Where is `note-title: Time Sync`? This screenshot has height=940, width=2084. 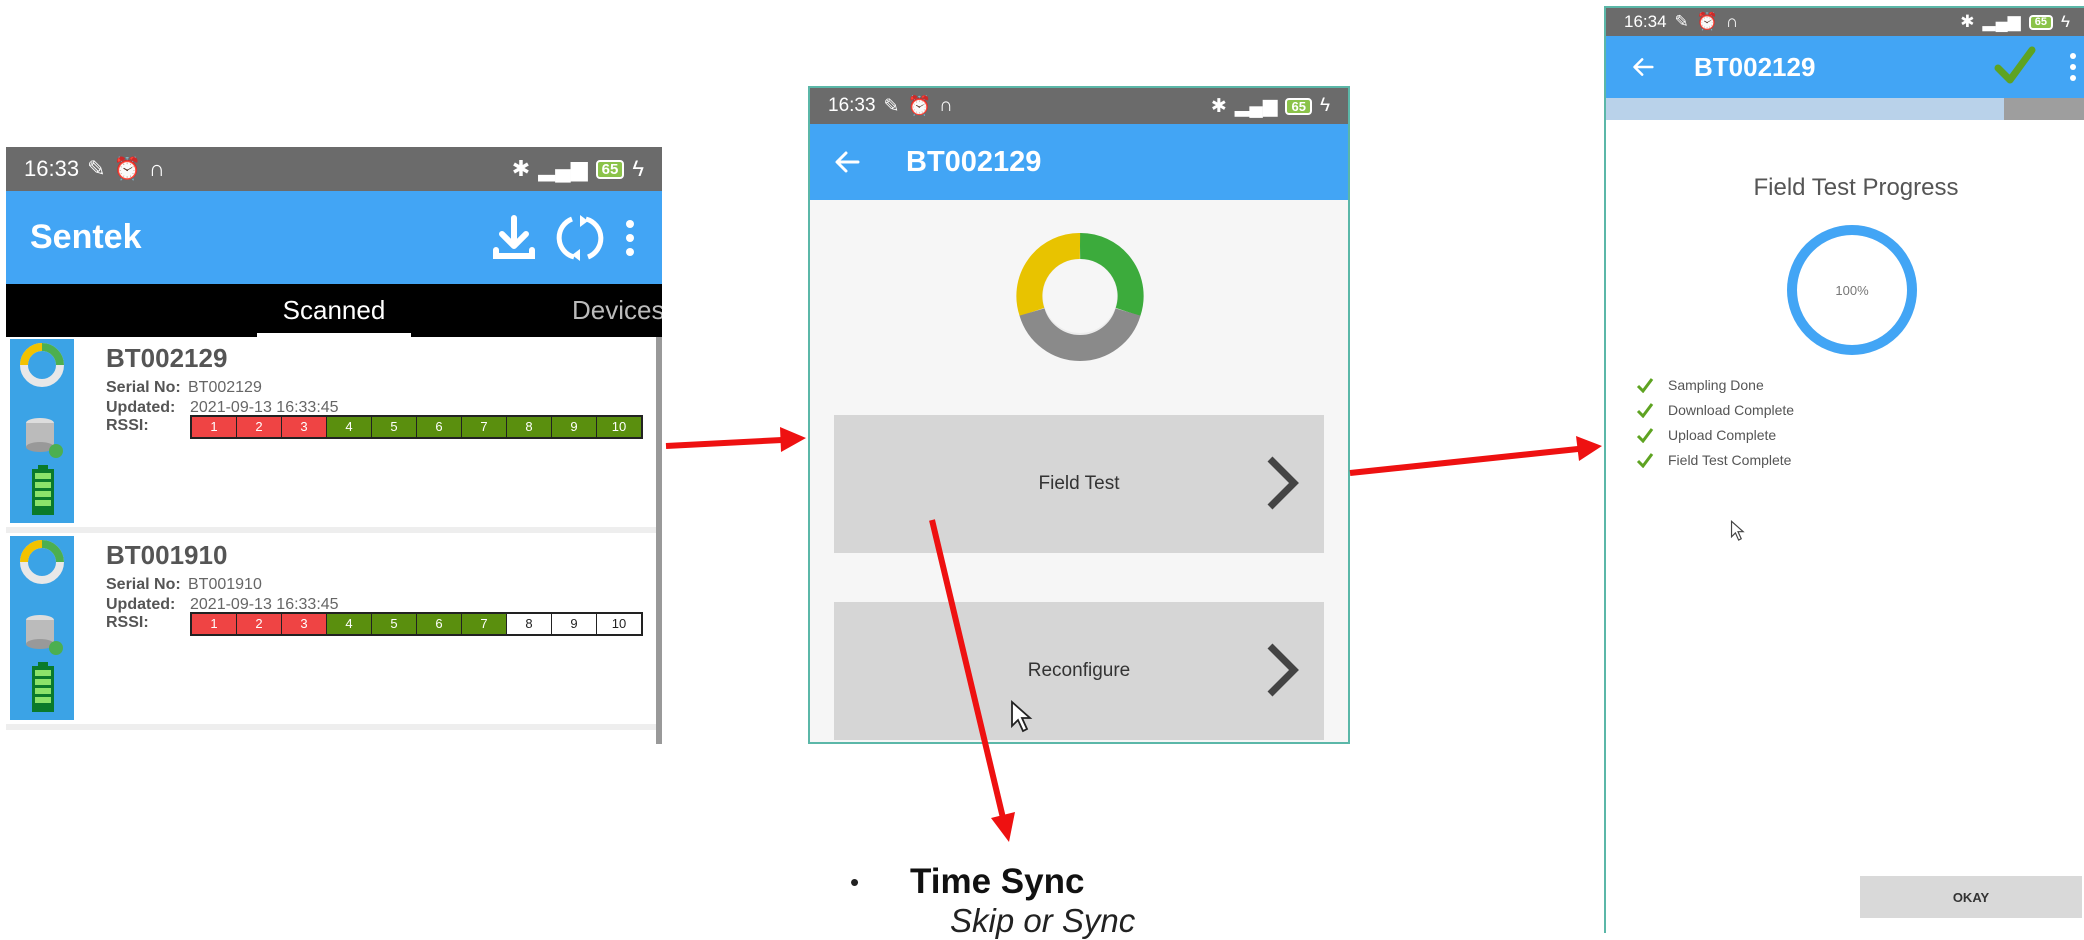 note-title: Time Sync is located at coordinates (997, 881).